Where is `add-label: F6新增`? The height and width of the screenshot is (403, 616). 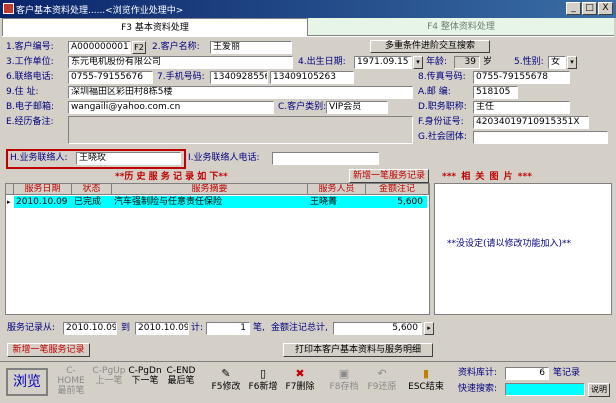
add-label: F6新增 is located at coordinates (263, 387).